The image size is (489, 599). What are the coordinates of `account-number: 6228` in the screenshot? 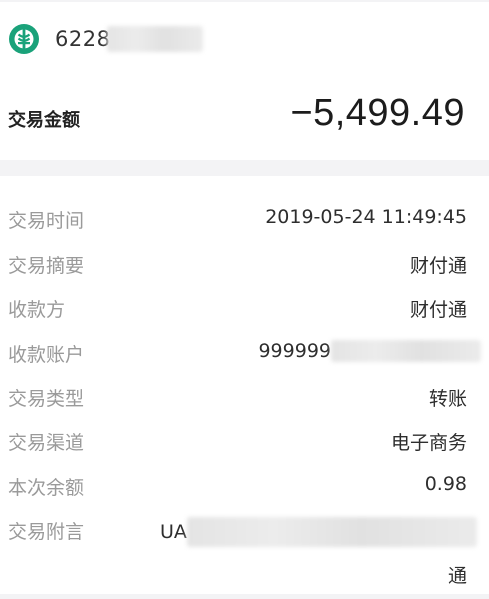 It's located at (83, 39).